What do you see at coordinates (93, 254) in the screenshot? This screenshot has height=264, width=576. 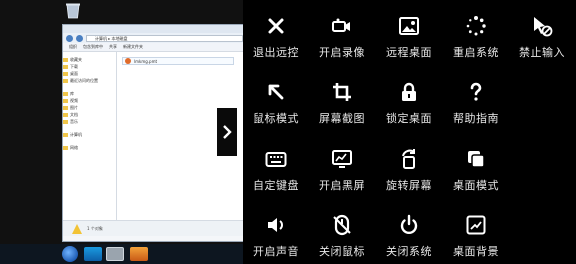 I see `ie-icon` at bounding box center [93, 254].